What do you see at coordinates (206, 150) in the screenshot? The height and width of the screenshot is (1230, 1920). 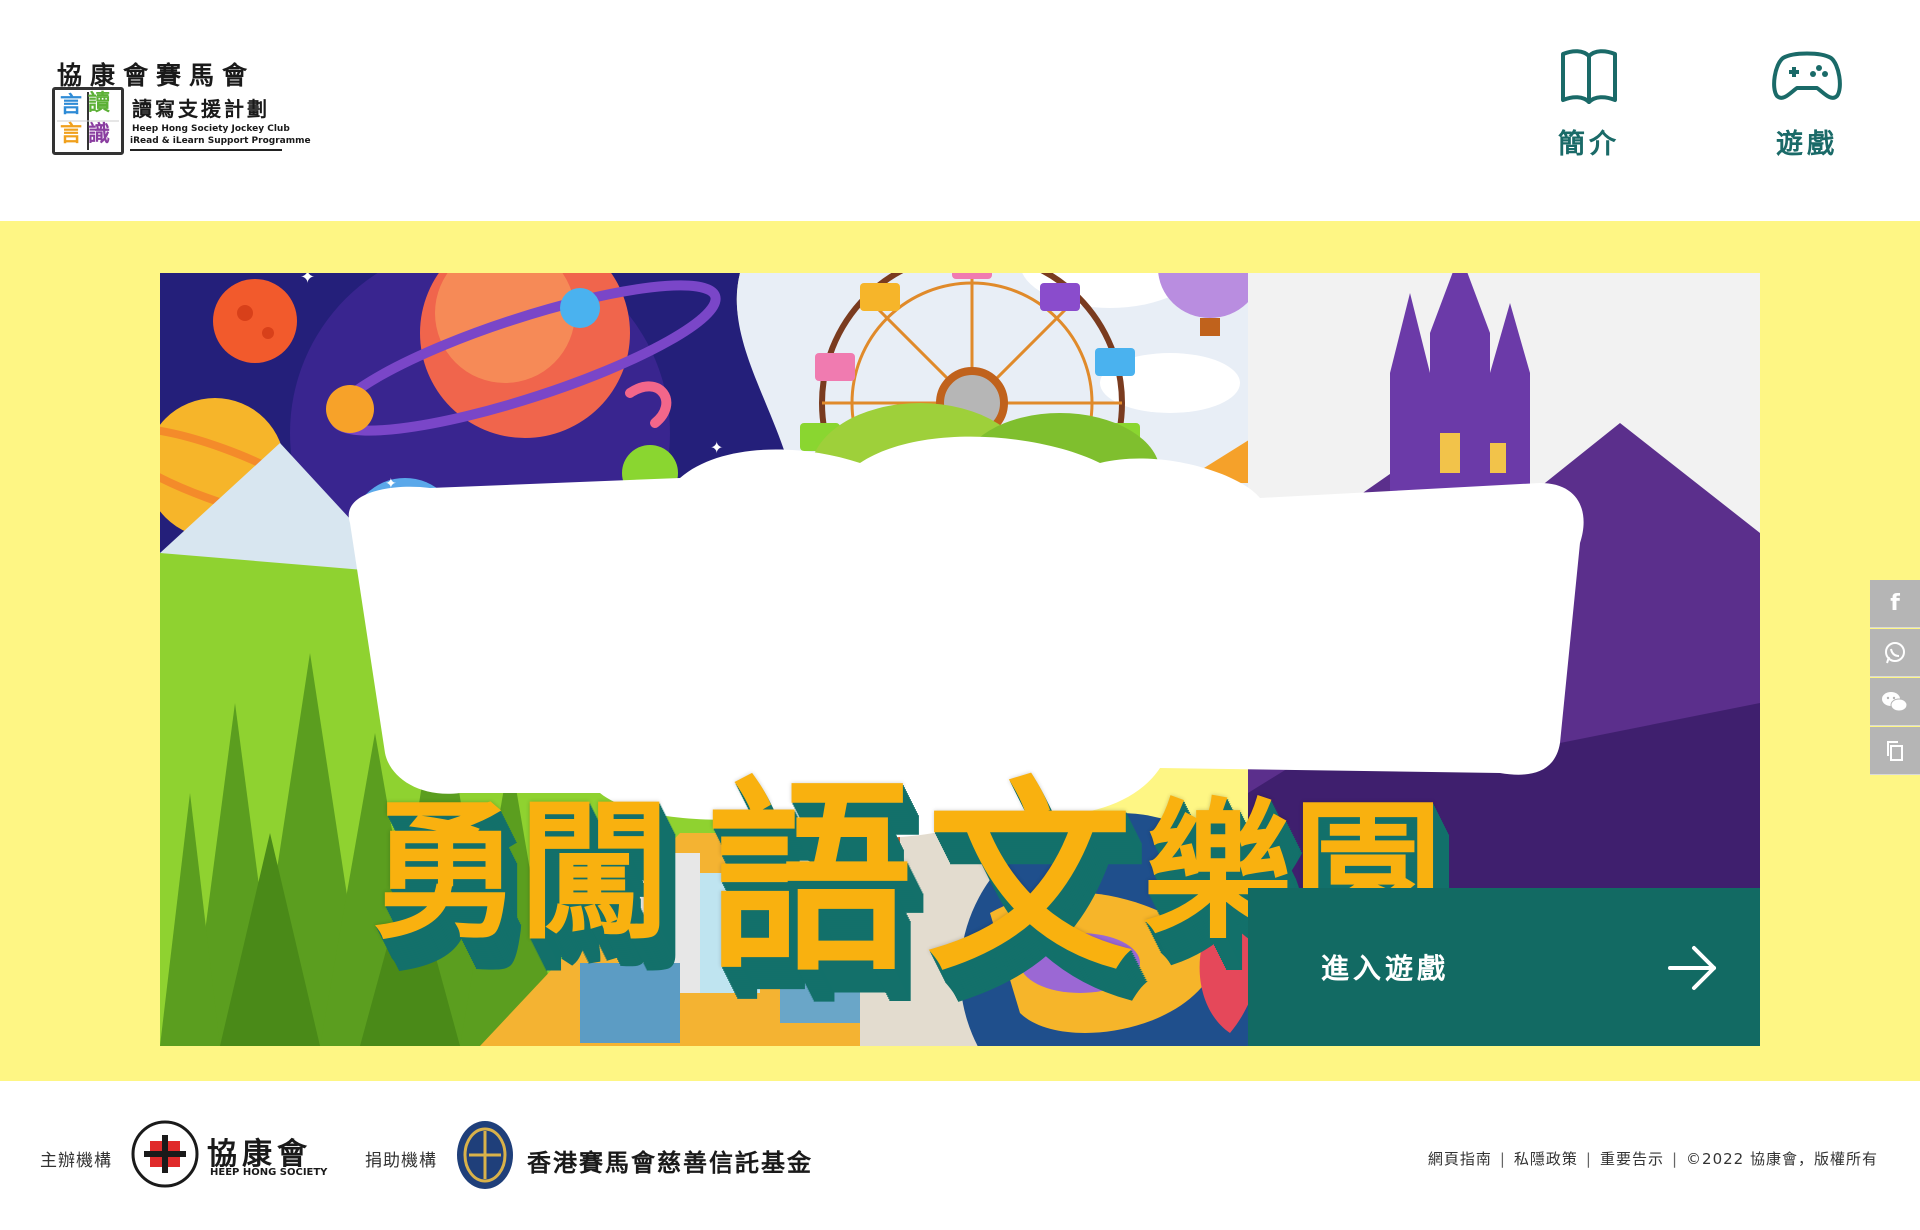 I see `logo-underline` at bounding box center [206, 150].